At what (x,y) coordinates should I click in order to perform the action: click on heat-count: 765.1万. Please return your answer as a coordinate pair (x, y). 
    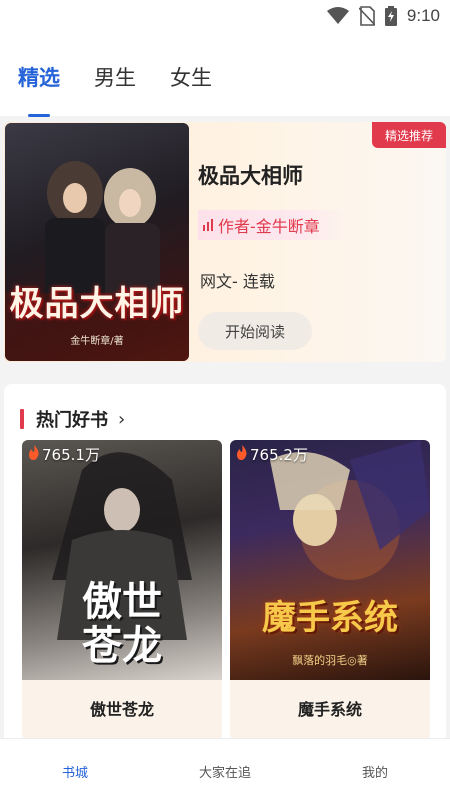
    Looking at the image, I should click on (64, 454).